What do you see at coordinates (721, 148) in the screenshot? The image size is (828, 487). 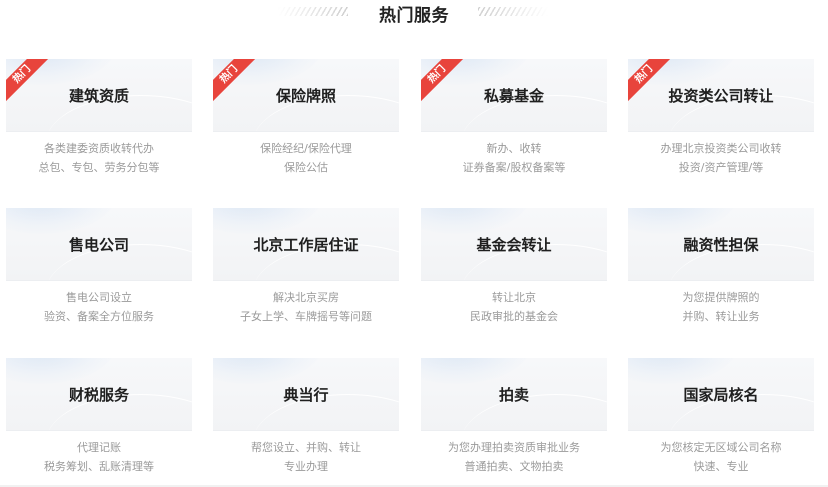 I see `card-desc-line: 办理北京投资类公司收转` at bounding box center [721, 148].